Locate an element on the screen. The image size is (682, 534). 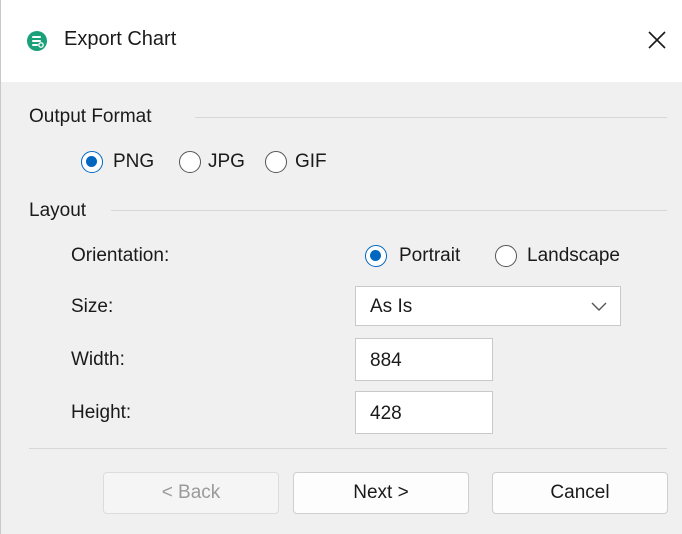
radio-landscape-label: Landscape is located at coordinates (573, 256).